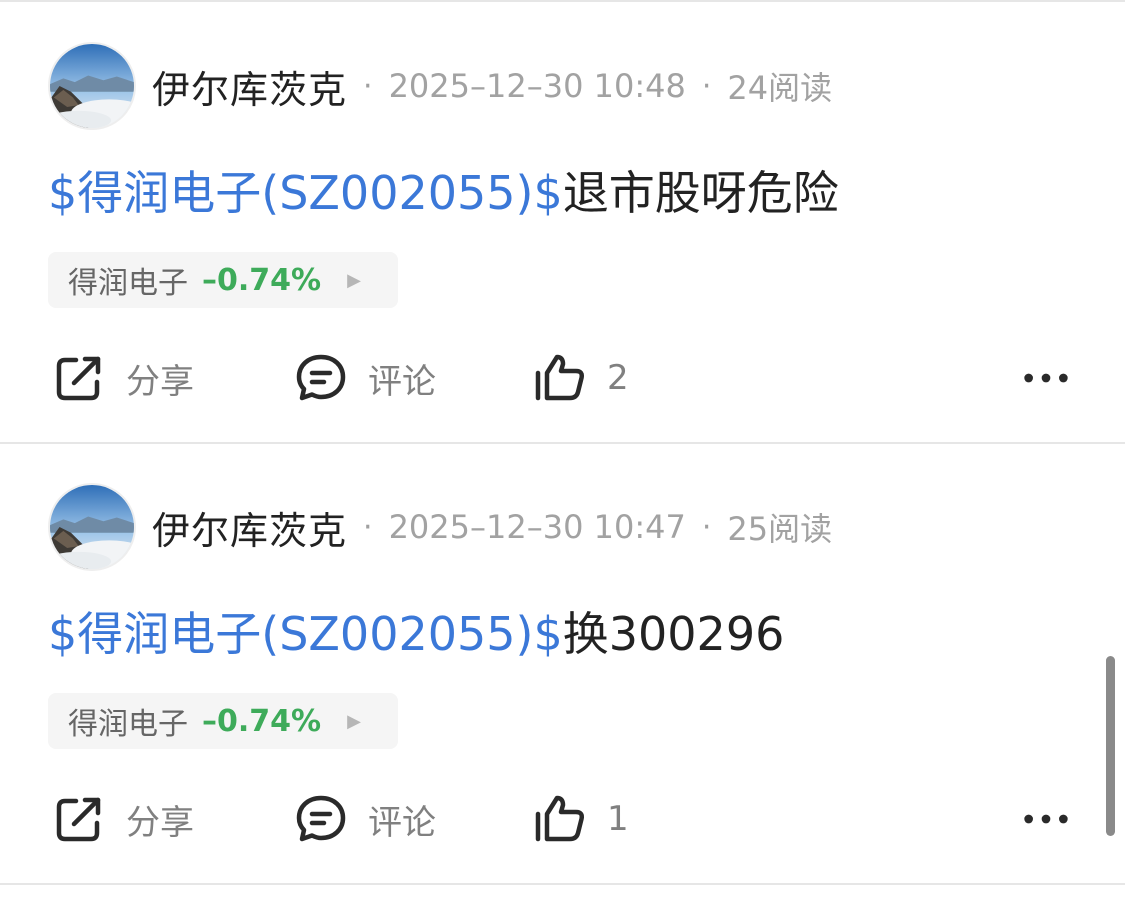 Image resolution: width=1125 pixels, height=904 pixels. What do you see at coordinates (537, 527) in the screenshot?
I see `post-time: 2025–12–30 10:47` at bounding box center [537, 527].